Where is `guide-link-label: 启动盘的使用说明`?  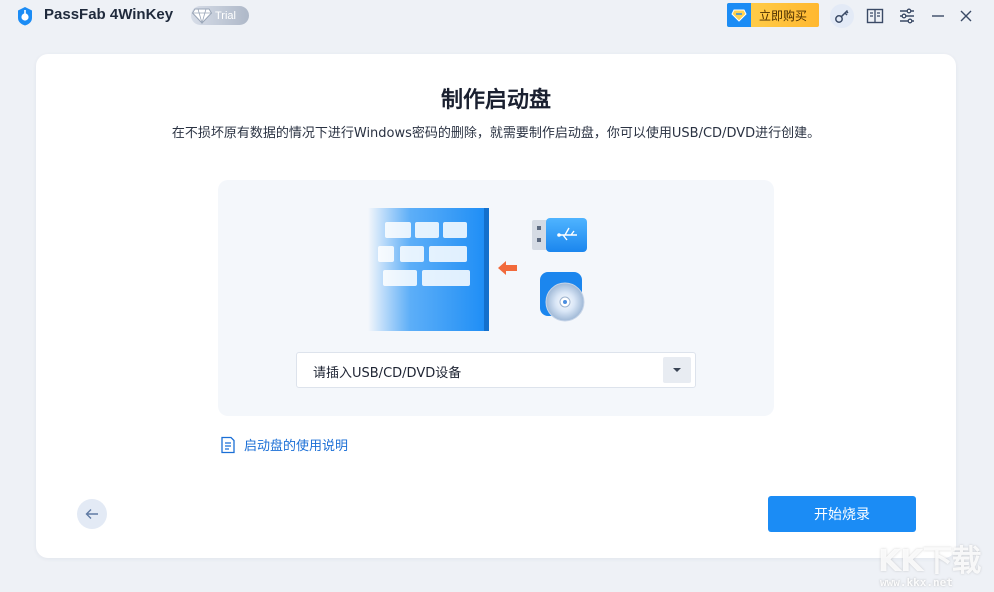 guide-link-label: 启动盘的使用说明 is located at coordinates (296, 446).